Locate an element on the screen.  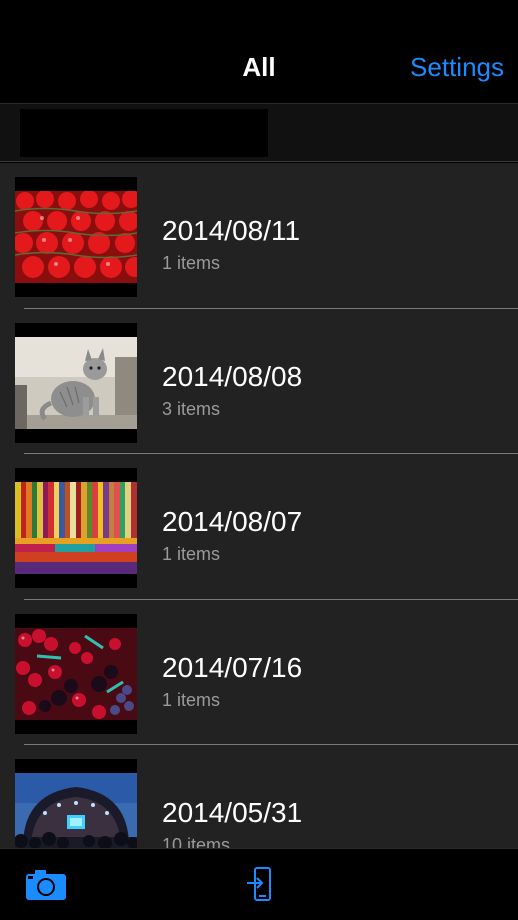
tomatoes-image is located at coordinates (76, 237).